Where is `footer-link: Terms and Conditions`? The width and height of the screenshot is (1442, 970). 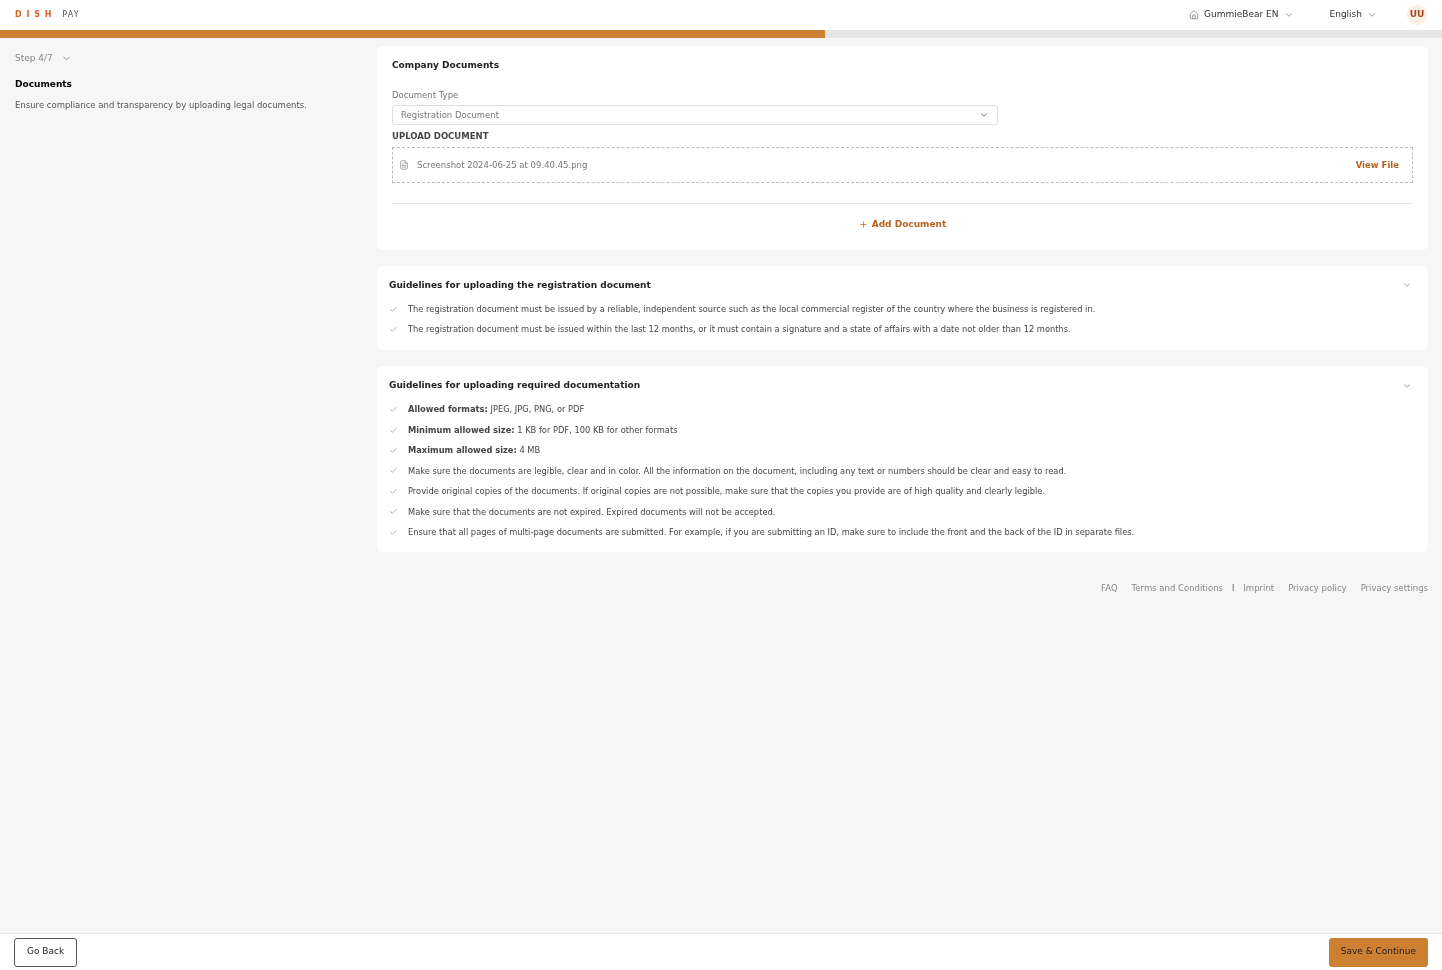 footer-link: Terms and Conditions is located at coordinates (1177, 589).